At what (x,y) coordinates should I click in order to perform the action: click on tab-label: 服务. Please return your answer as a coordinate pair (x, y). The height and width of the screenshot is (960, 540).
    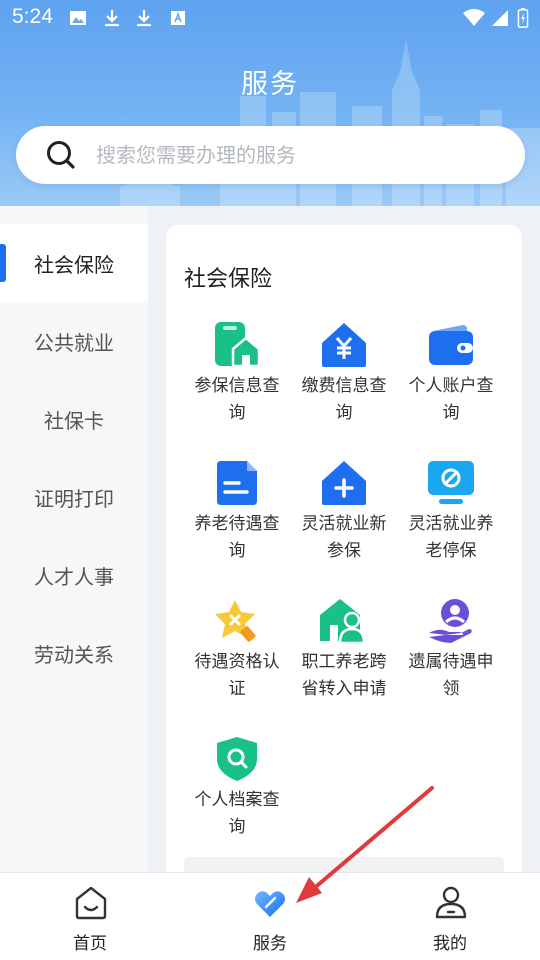
    Looking at the image, I should click on (270, 944).